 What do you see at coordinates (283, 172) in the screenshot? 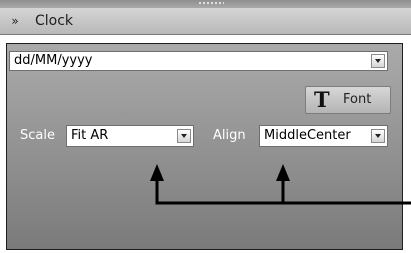
I see `arrow-up-icon-align` at bounding box center [283, 172].